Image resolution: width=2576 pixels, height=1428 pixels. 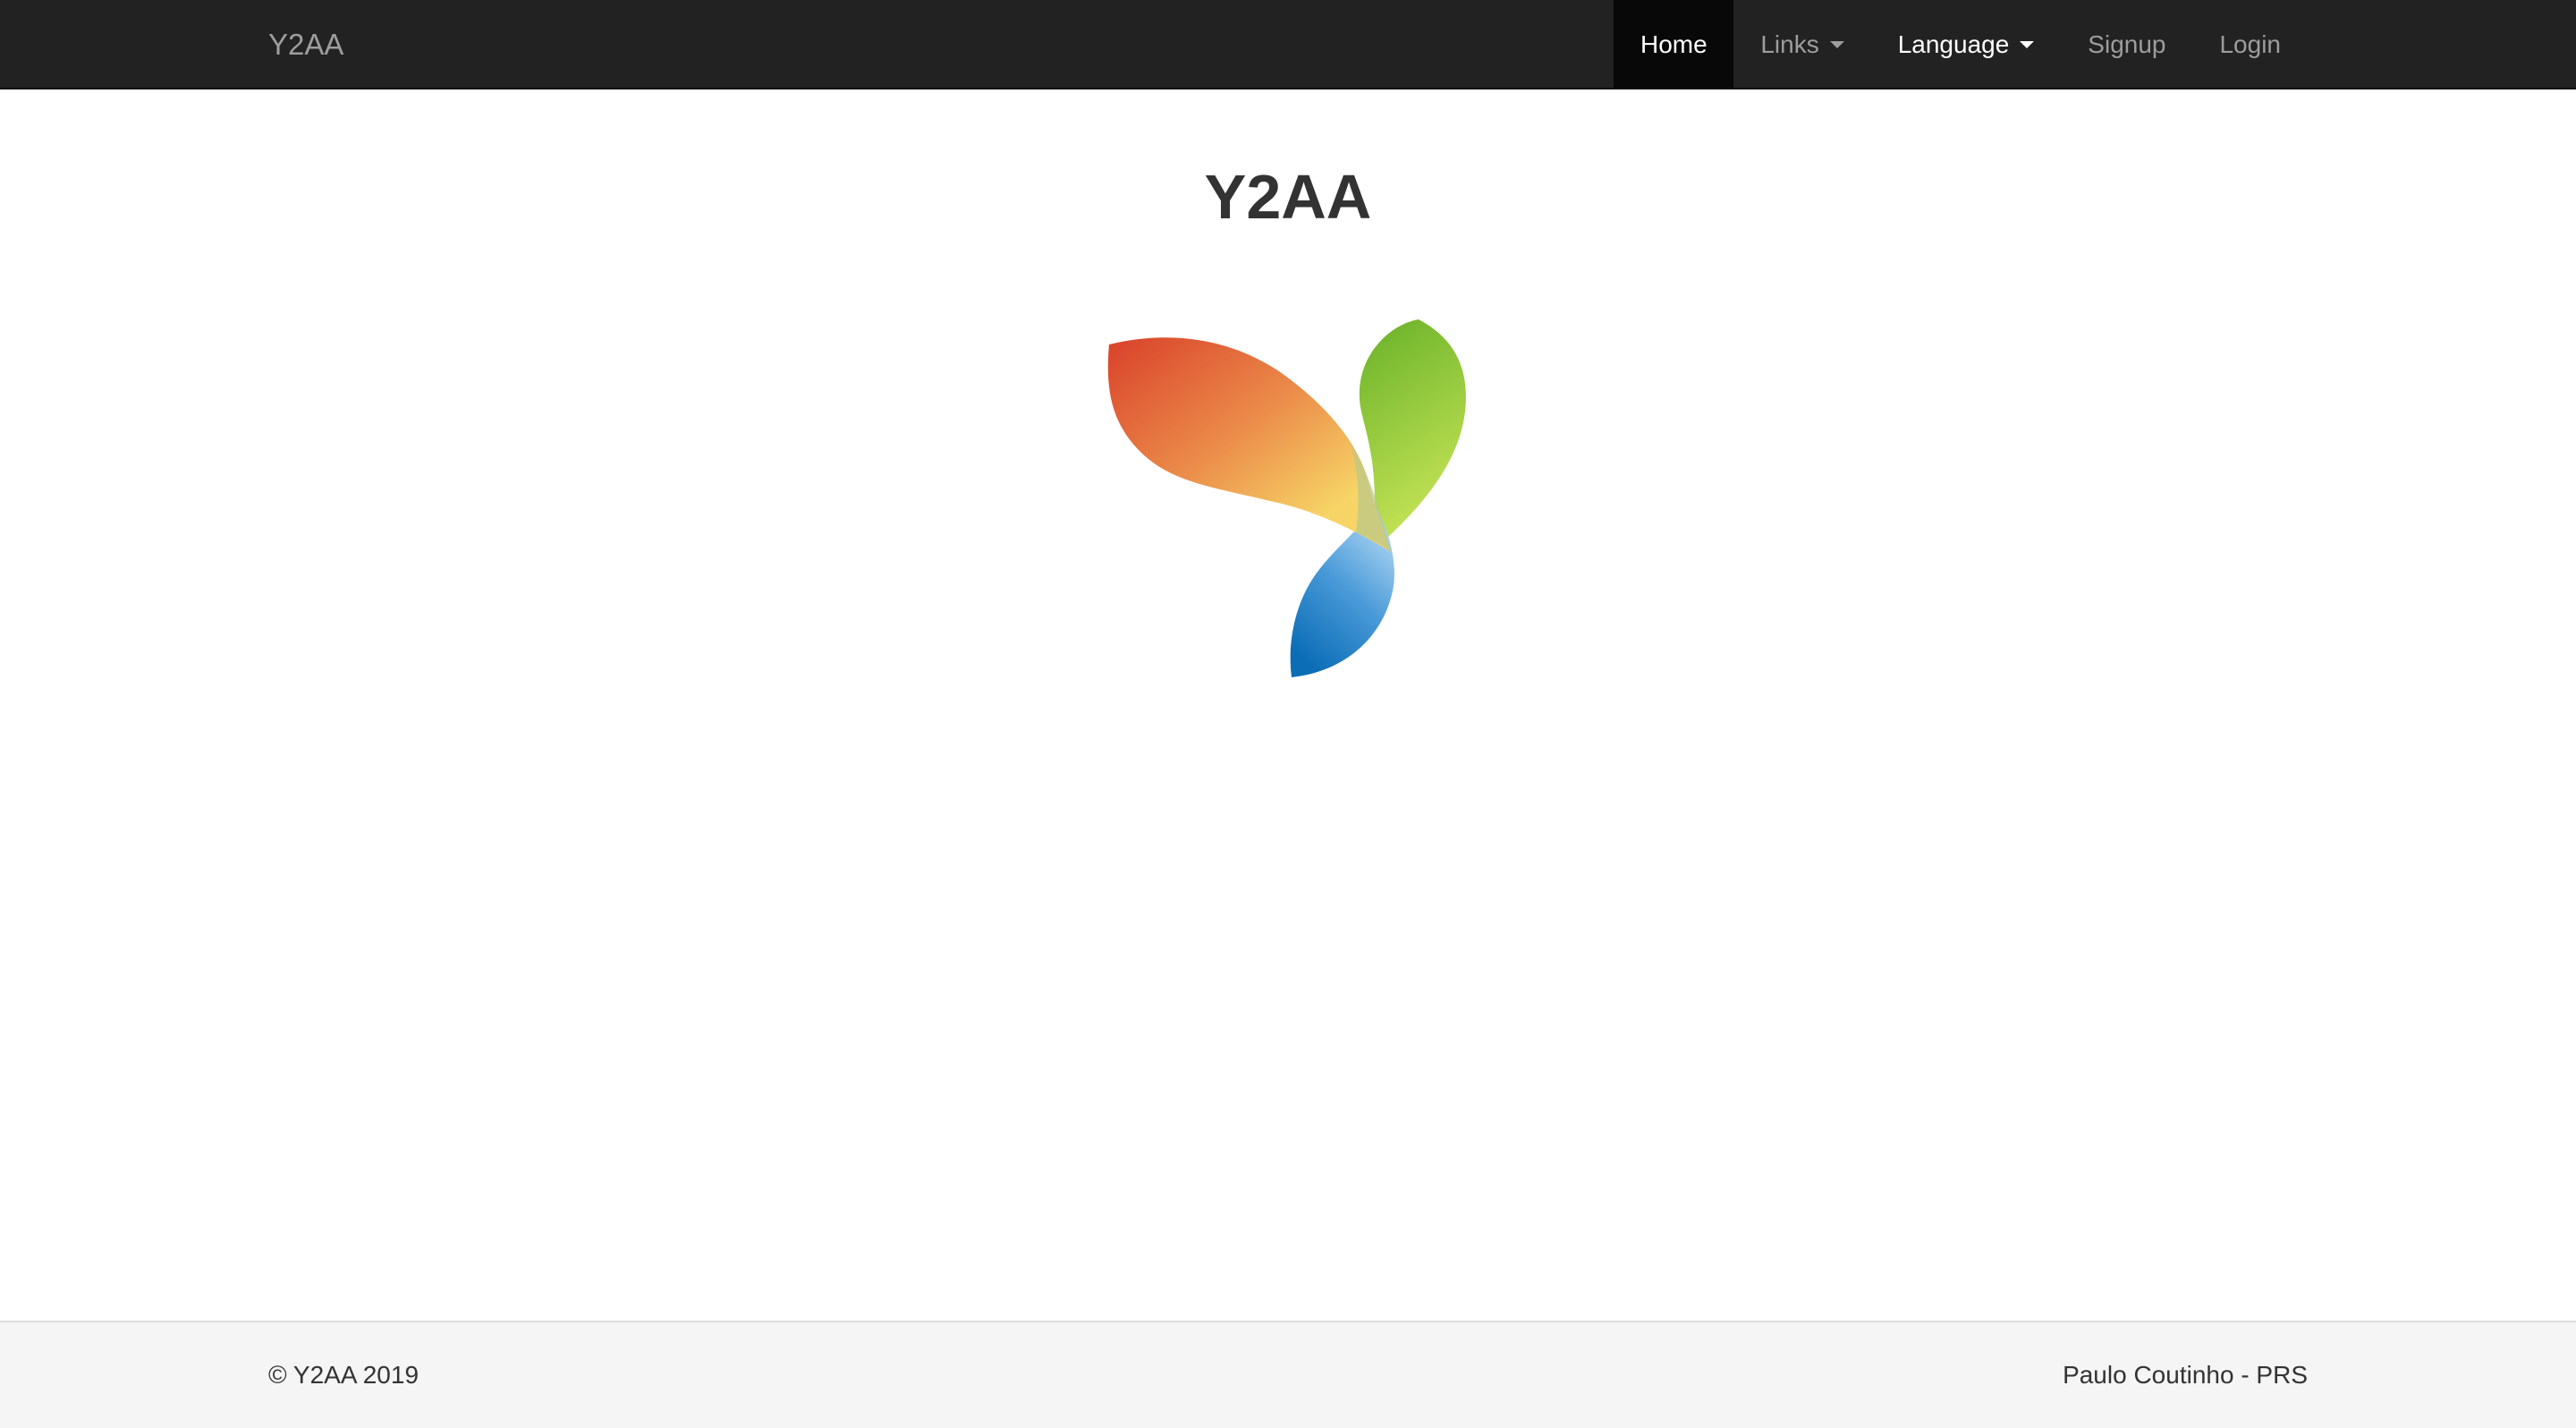 I want to click on page-title: Y2AA, so click(x=1288, y=197).